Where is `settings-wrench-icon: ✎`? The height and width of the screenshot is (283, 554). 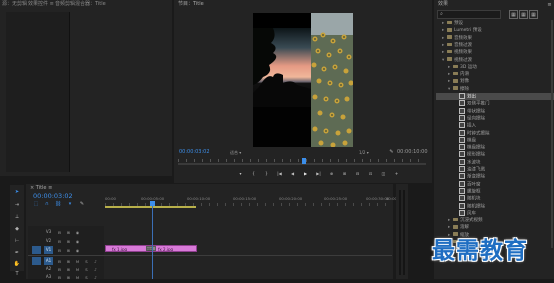
settings-wrench-icon: ✎ is located at coordinates (391, 152).